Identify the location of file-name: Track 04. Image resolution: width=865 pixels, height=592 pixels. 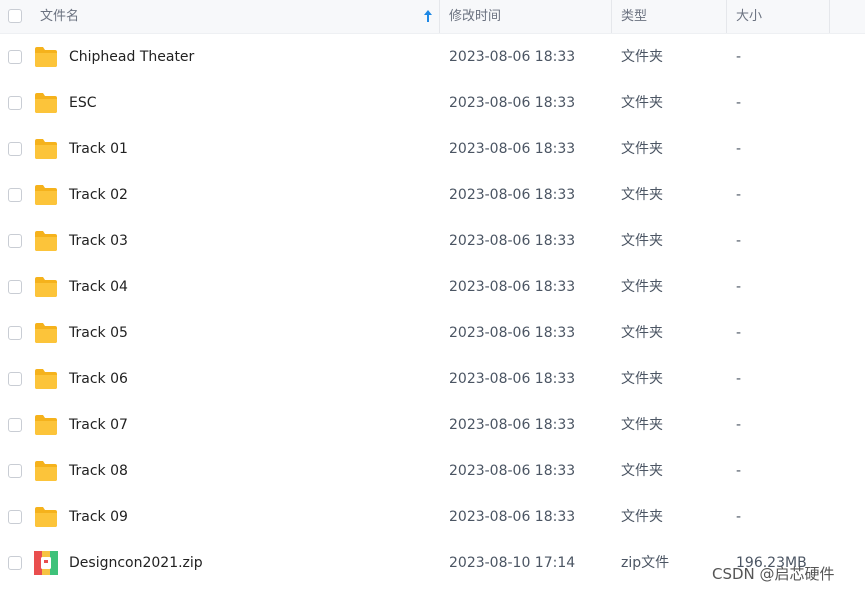
(98, 287).